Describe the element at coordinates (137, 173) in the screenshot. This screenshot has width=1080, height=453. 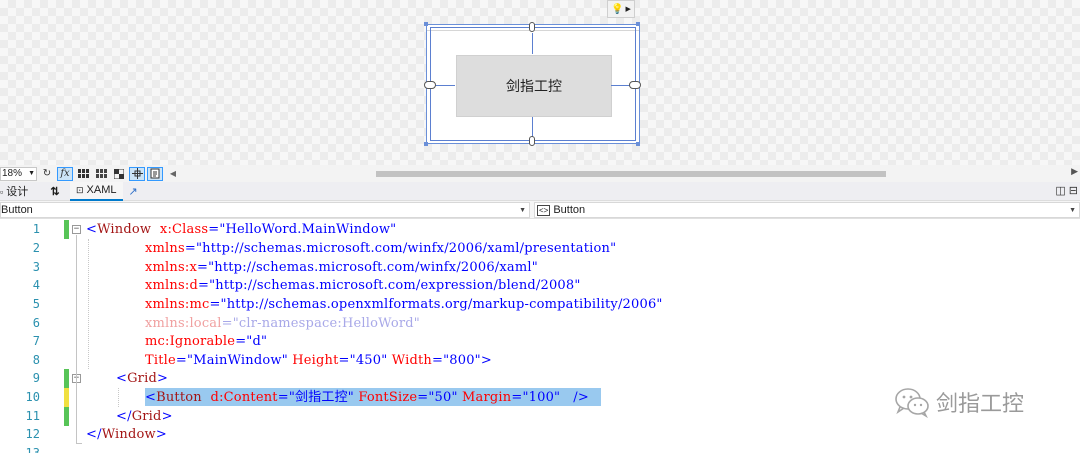
I see `snap-to-snaplines-icon` at that location.